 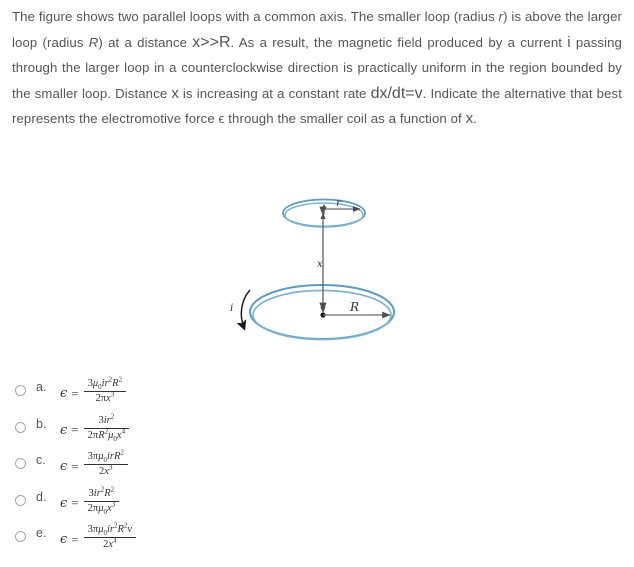 What do you see at coordinates (339, 203) in the screenshot?
I see `small-radius-label: r` at bounding box center [339, 203].